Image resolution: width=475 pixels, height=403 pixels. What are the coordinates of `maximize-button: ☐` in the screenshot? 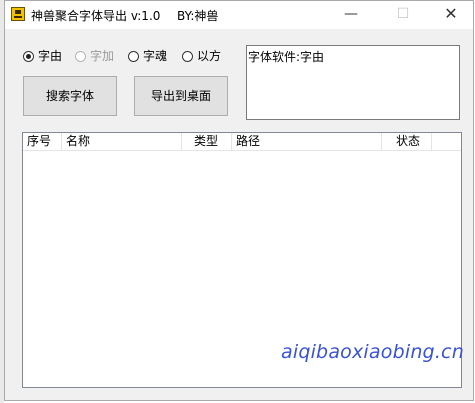 It's located at (403, 15).